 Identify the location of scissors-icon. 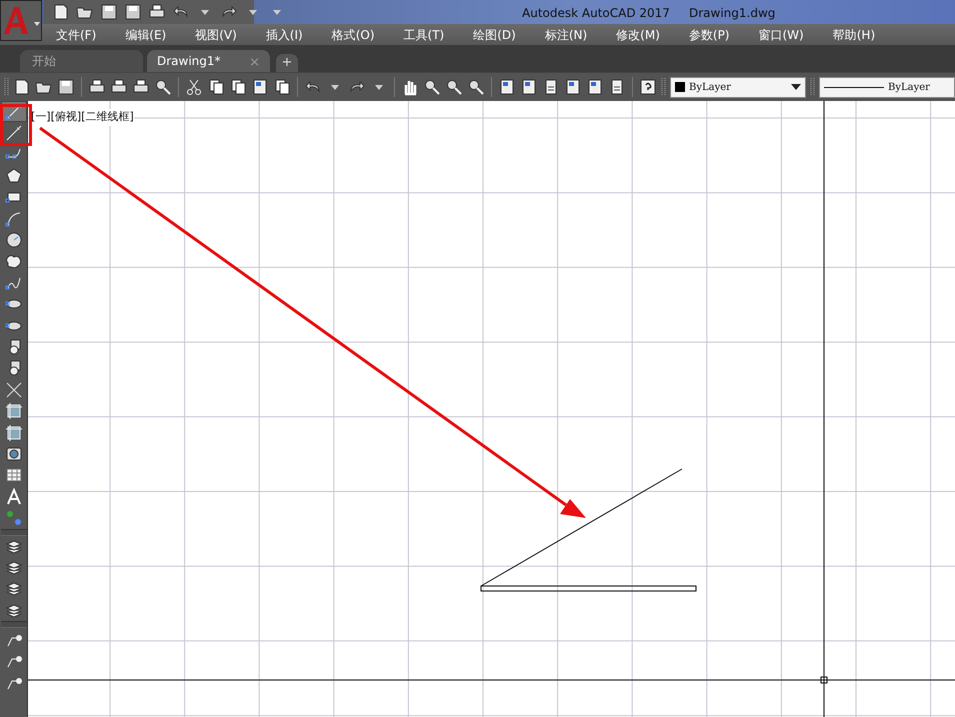
(194, 87).